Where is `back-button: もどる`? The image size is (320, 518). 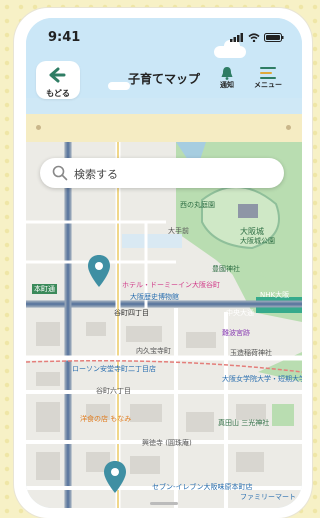
back-button: もどる is located at coordinates (58, 80).